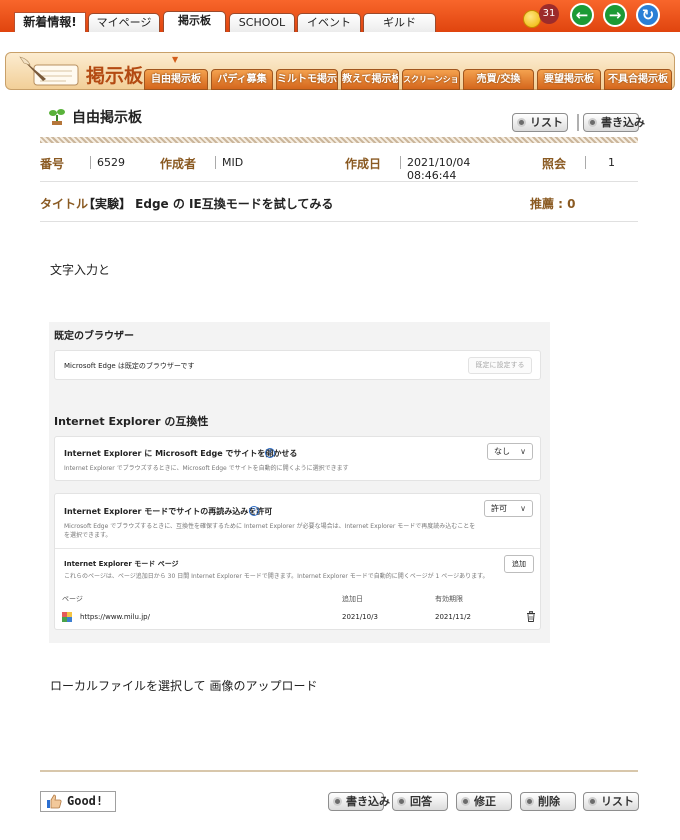 Image resolution: width=680 pixels, height=840 pixels. What do you see at coordinates (510, 451) in the screenshot?
I see `open-in-edge-select: なし ∨` at bounding box center [510, 451].